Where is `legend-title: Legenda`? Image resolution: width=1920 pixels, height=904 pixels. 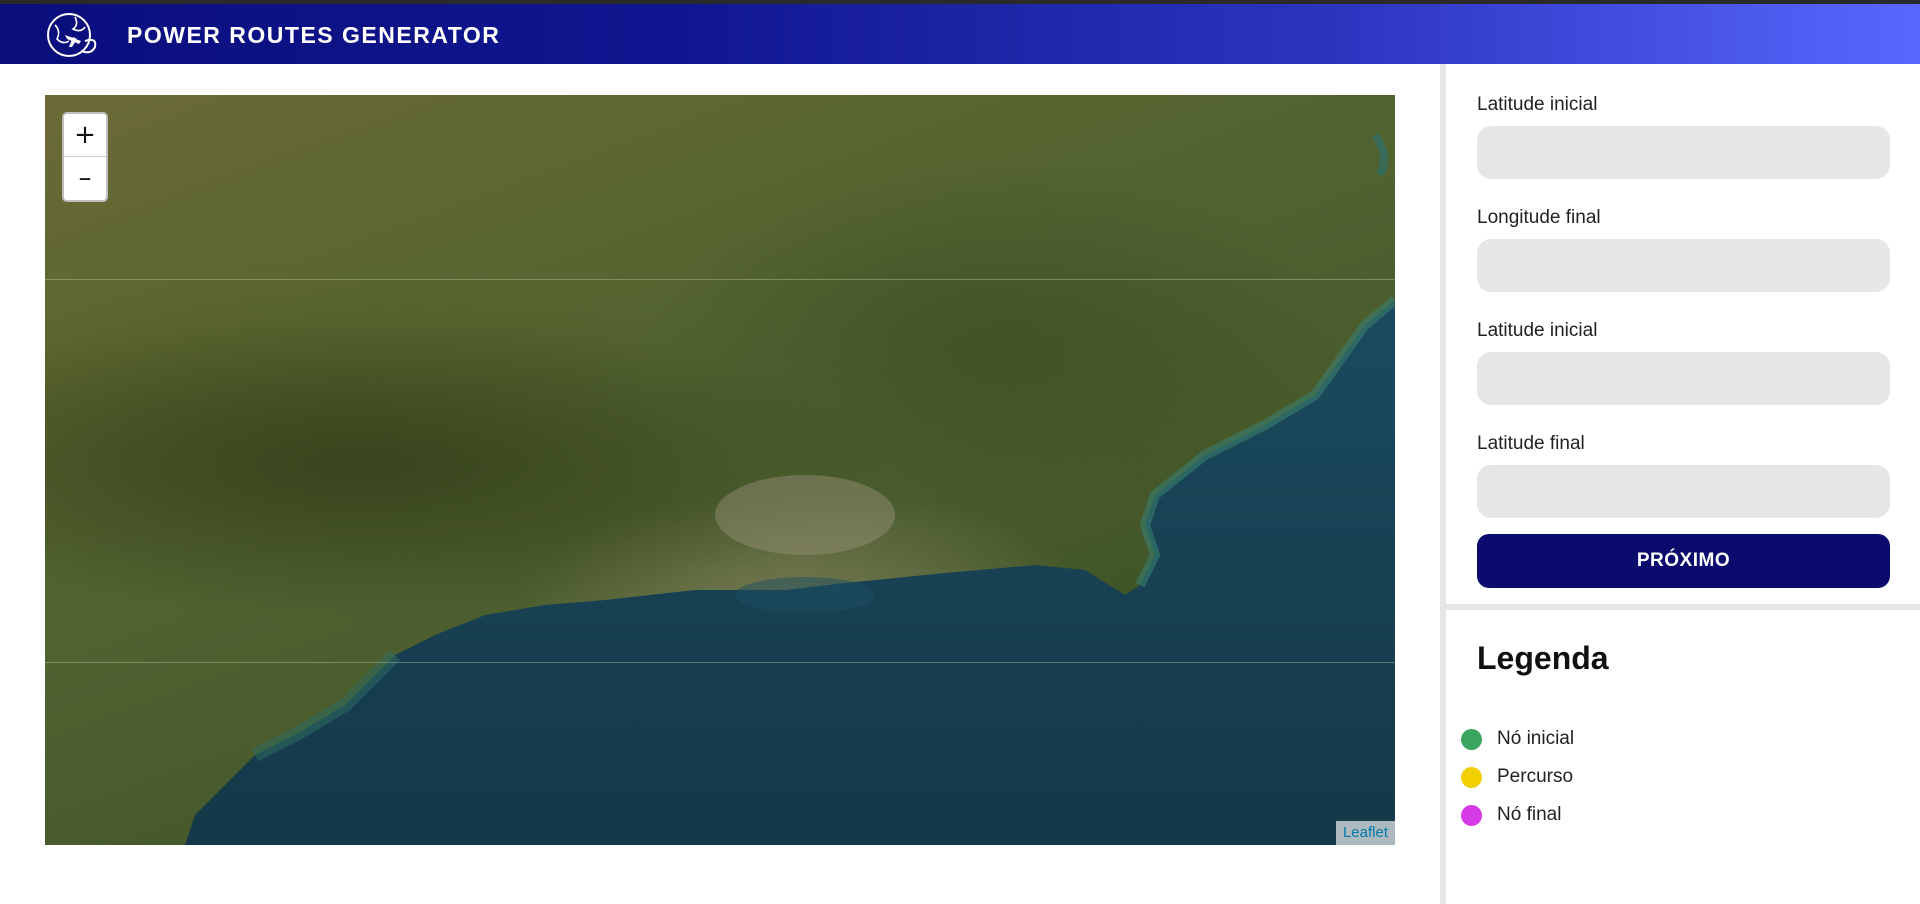 legend-title: Legenda is located at coordinates (1543, 658).